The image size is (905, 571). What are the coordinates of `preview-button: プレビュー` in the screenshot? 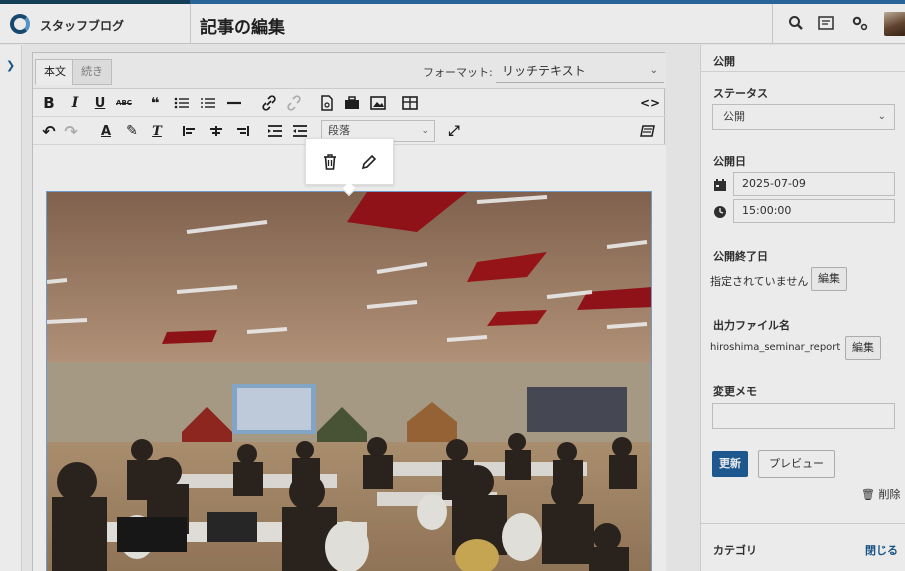 It's located at (796, 464).